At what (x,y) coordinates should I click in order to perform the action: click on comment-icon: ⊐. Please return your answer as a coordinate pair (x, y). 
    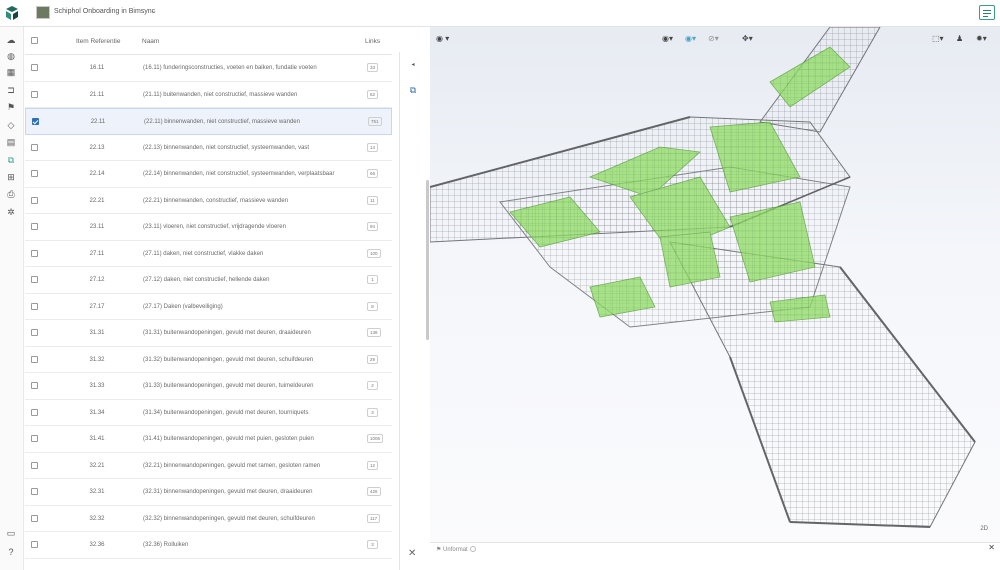
    Looking at the image, I should click on (11, 90).